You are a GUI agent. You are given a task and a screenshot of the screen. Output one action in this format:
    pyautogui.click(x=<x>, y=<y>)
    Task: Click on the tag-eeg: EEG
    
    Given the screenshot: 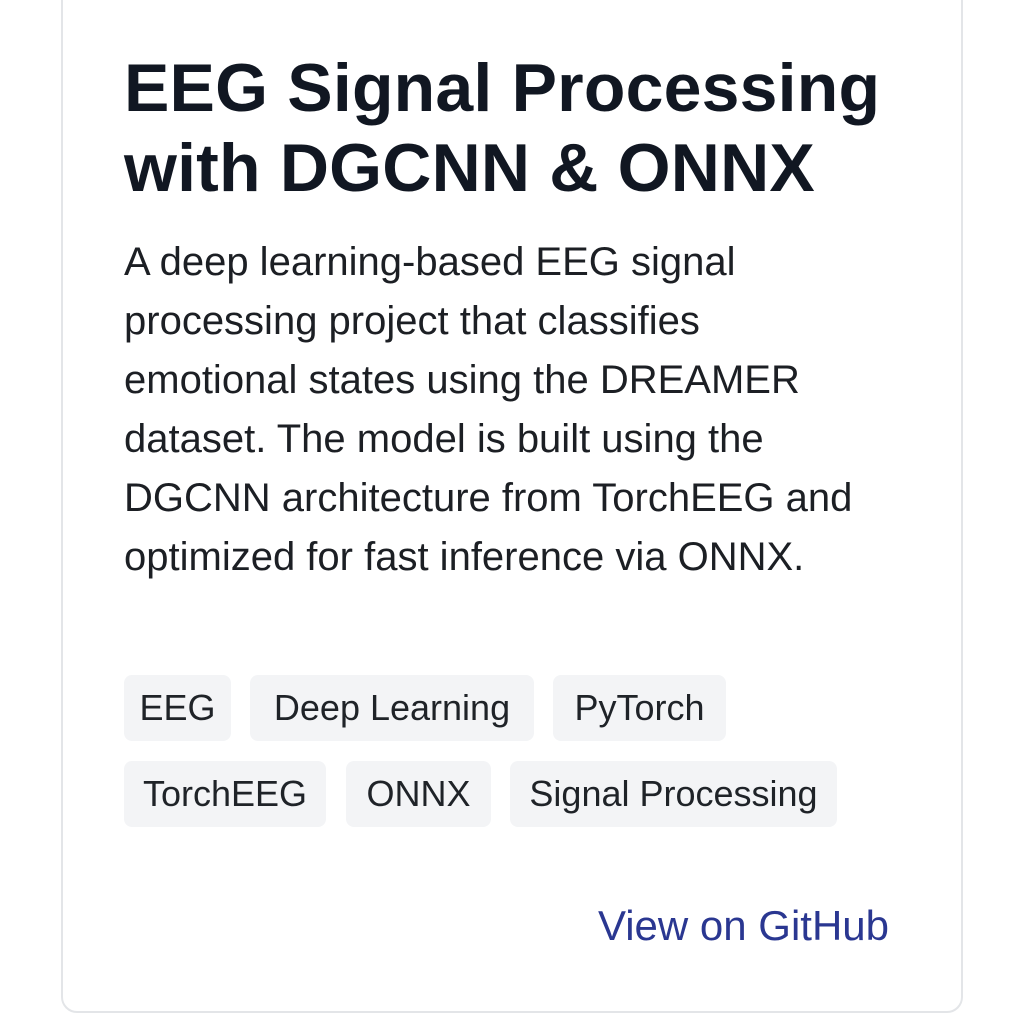 What is the action you would take?
    pyautogui.click(x=177, y=708)
    